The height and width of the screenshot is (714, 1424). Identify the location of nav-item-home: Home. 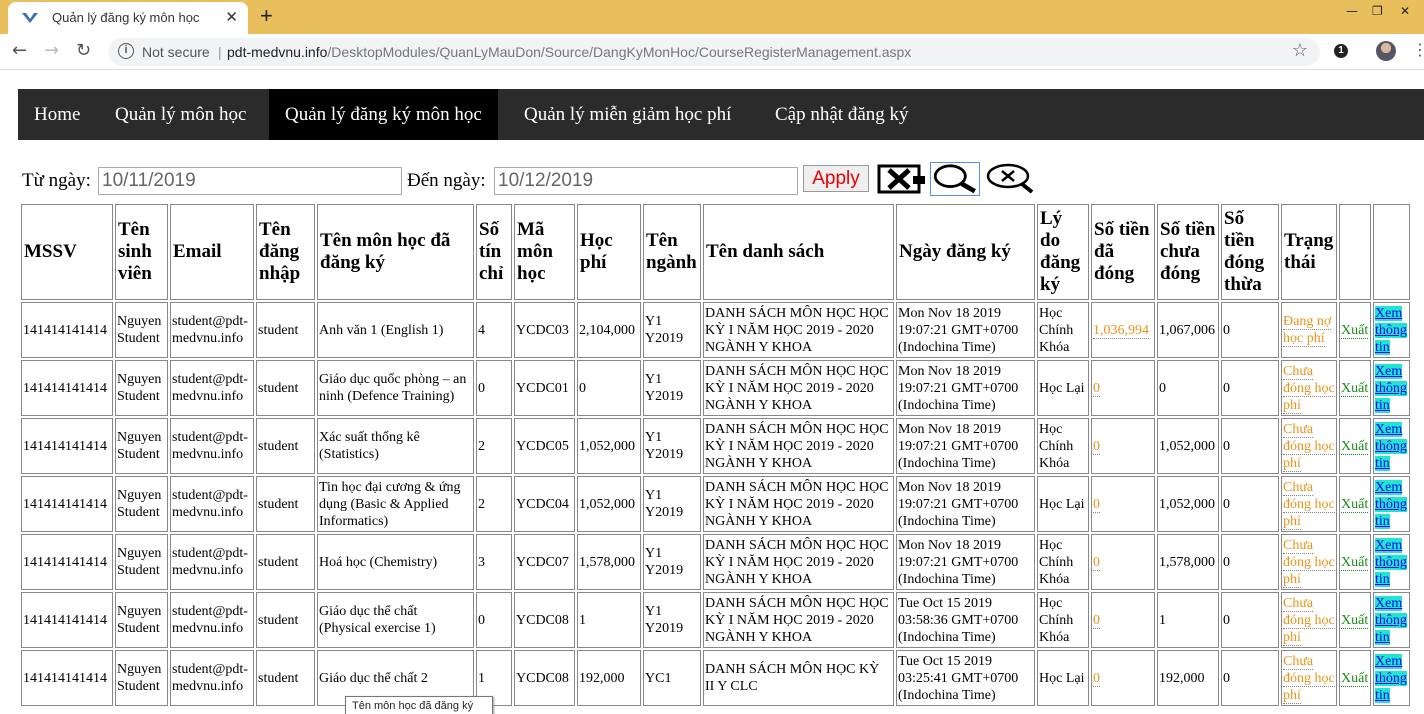
(57, 114).